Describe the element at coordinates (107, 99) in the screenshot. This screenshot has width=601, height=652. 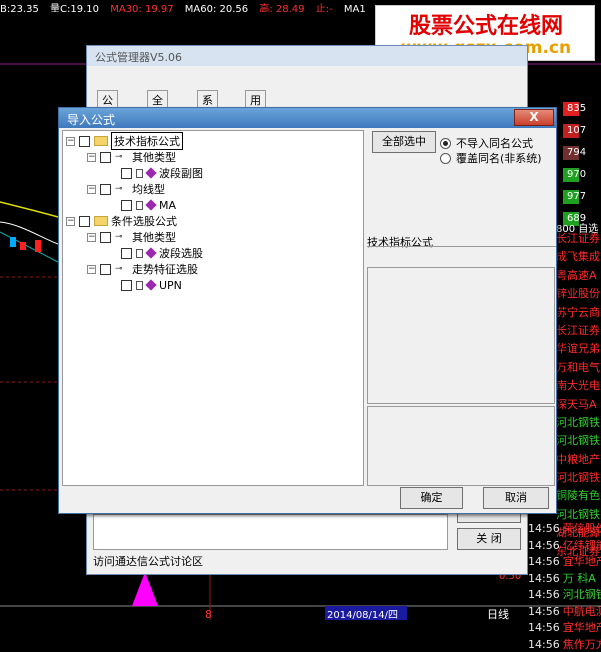
I see `tab-formula-group: 公式组` at that location.